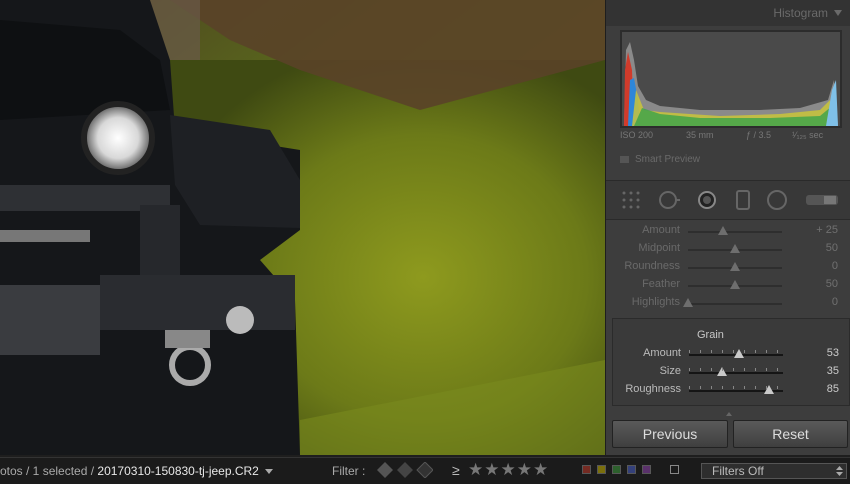  Describe the element at coordinates (669, 200) in the screenshot. I see `spot-removal-icon` at that location.